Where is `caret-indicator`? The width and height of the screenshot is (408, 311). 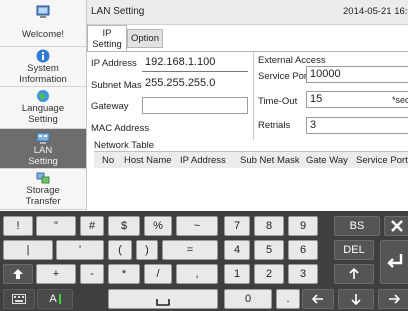
caret-indicator is located at coordinates (59, 299).